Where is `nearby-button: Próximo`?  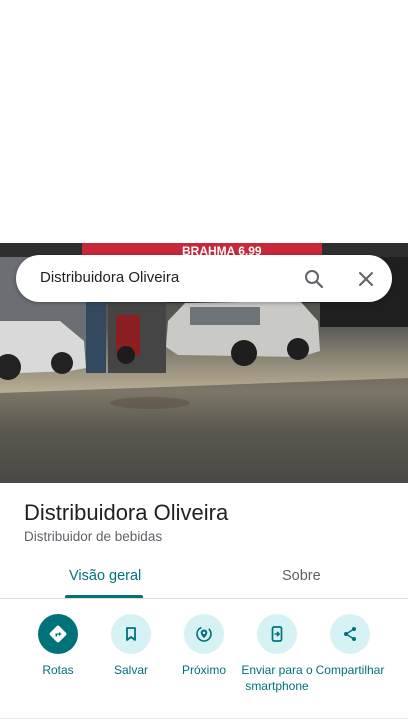 nearby-button: Próximo is located at coordinates (204, 646).